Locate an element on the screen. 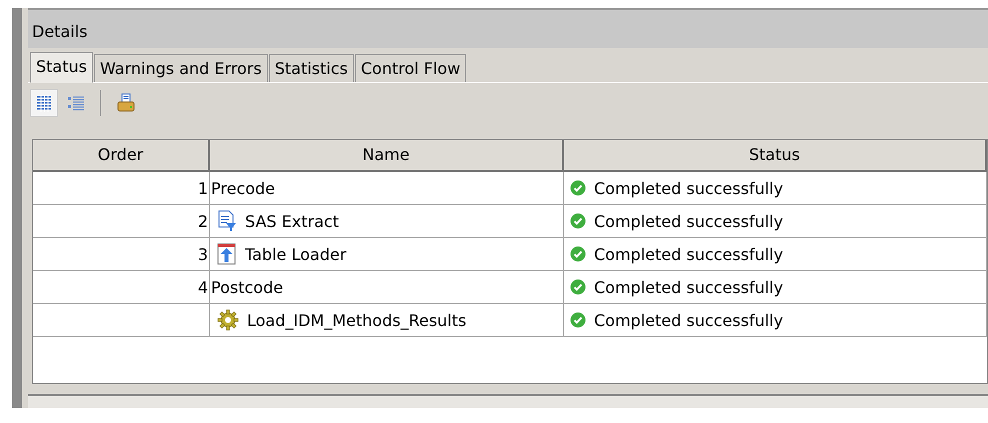 The height and width of the screenshot is (423, 988). grid-icon is located at coordinates (44, 103).